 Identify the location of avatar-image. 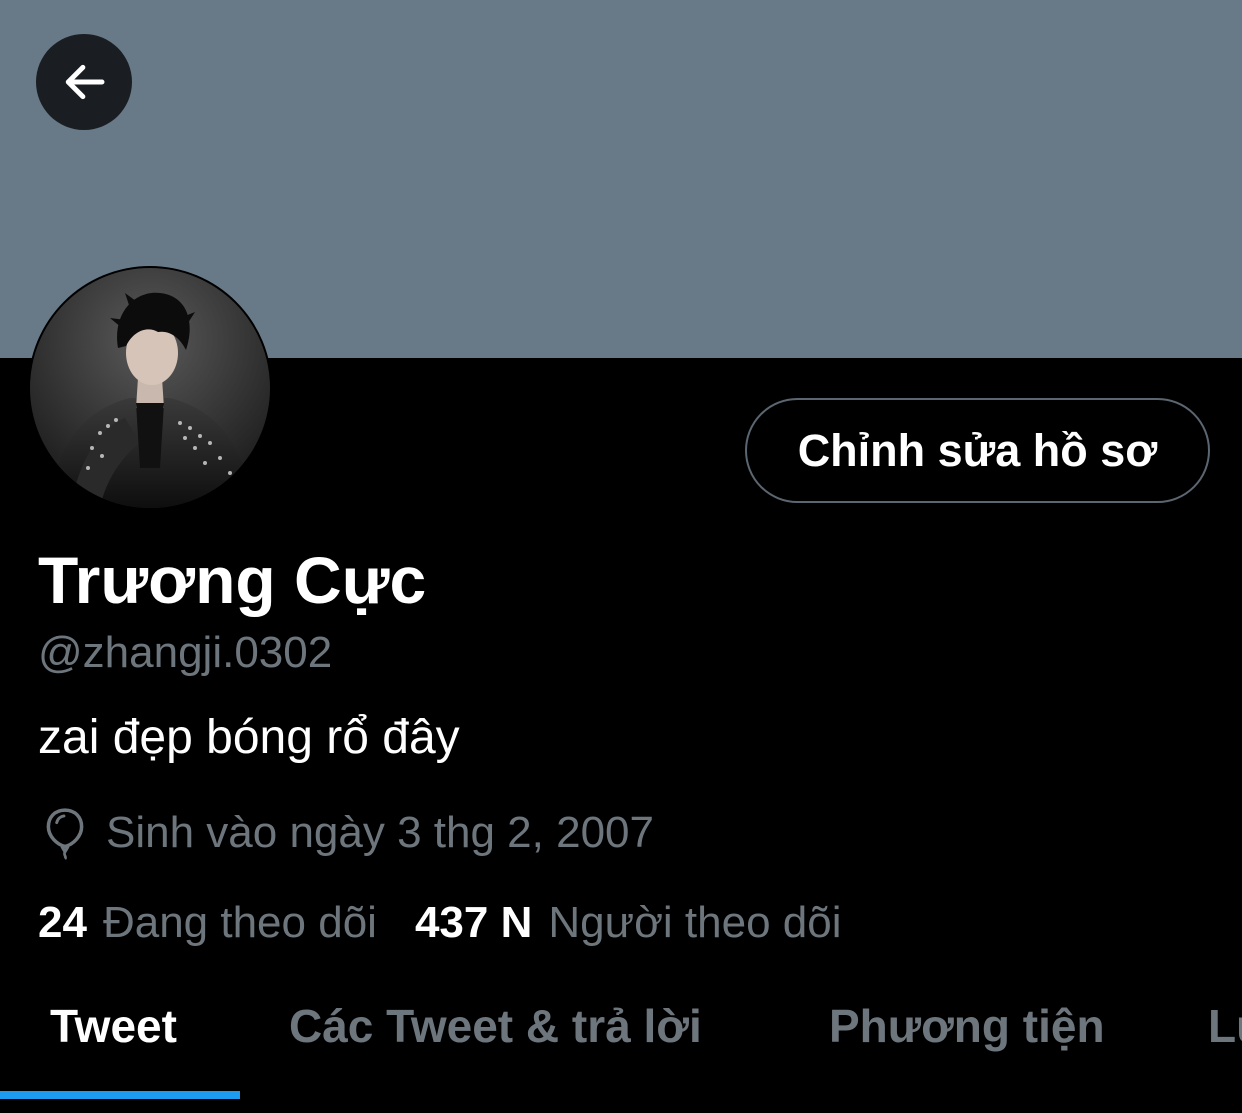
(150, 388).